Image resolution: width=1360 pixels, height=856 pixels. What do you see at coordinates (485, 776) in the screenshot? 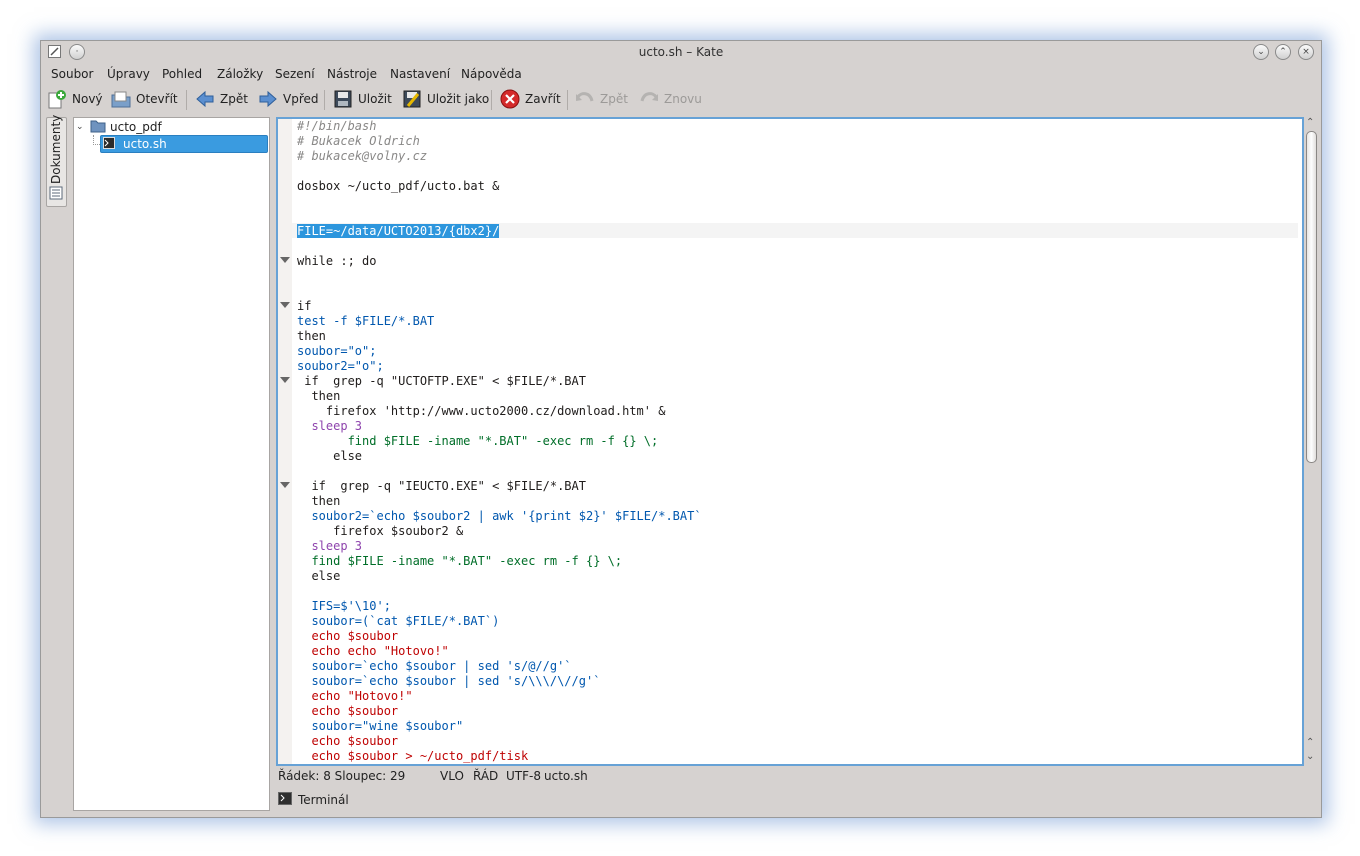
I see `selection-mode: ŘÁD` at bounding box center [485, 776].